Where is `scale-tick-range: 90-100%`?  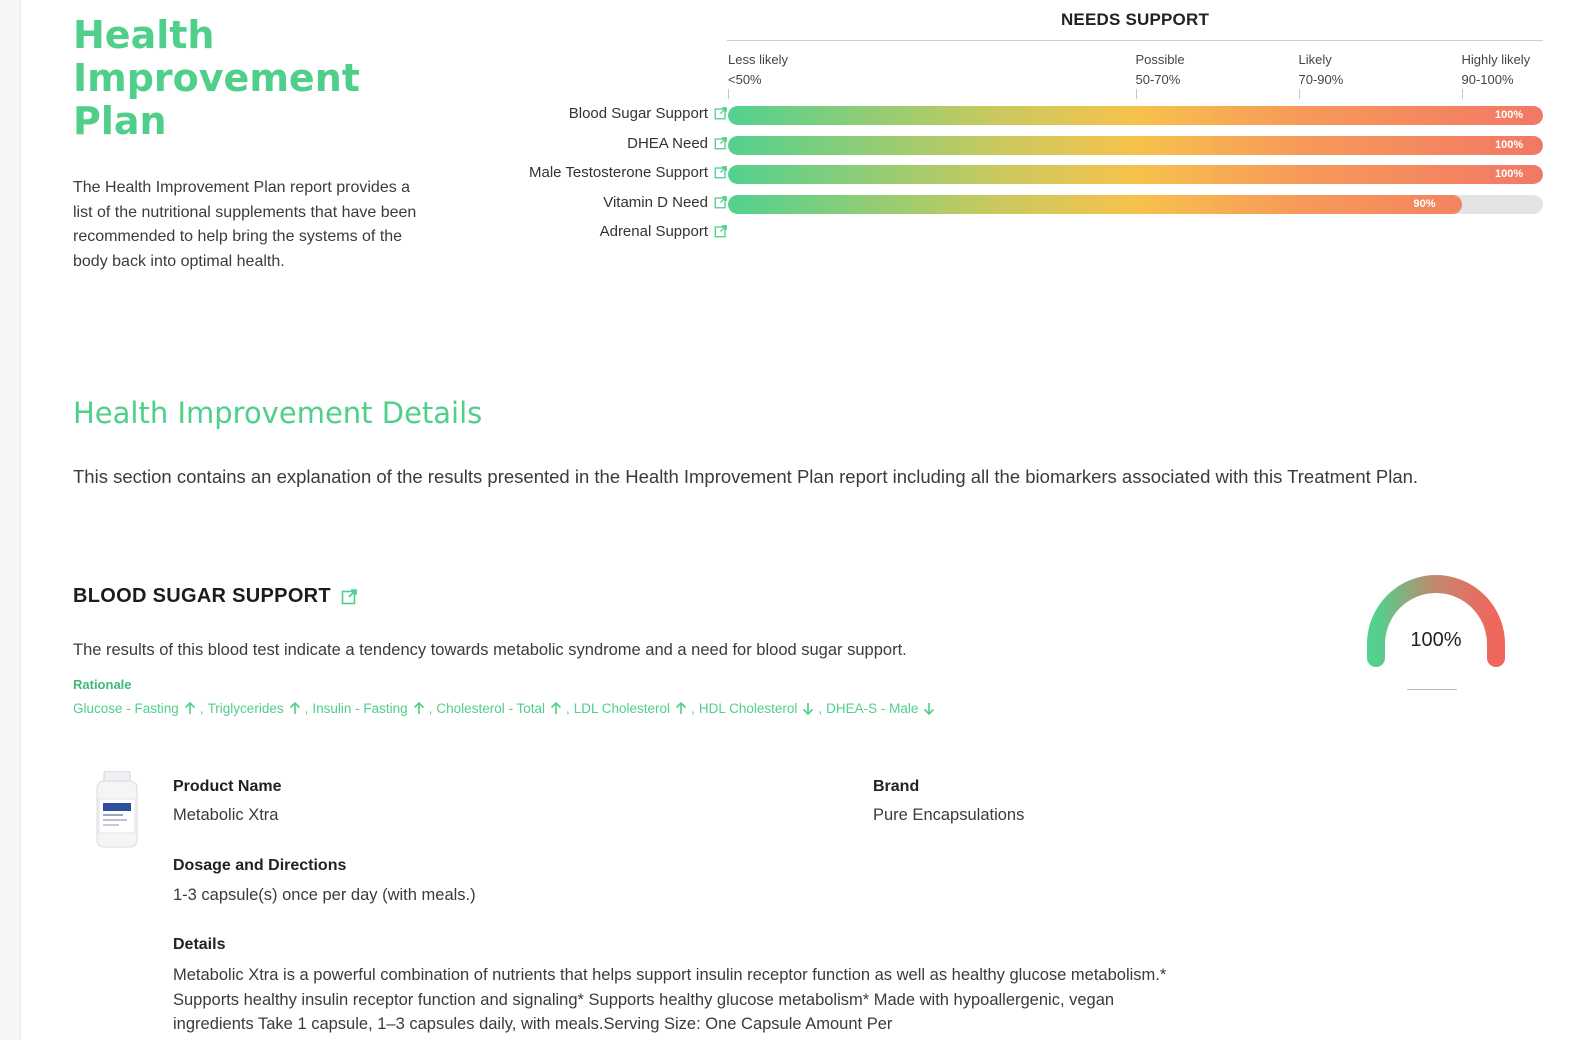 scale-tick-range: 90-100% is located at coordinates (1487, 79).